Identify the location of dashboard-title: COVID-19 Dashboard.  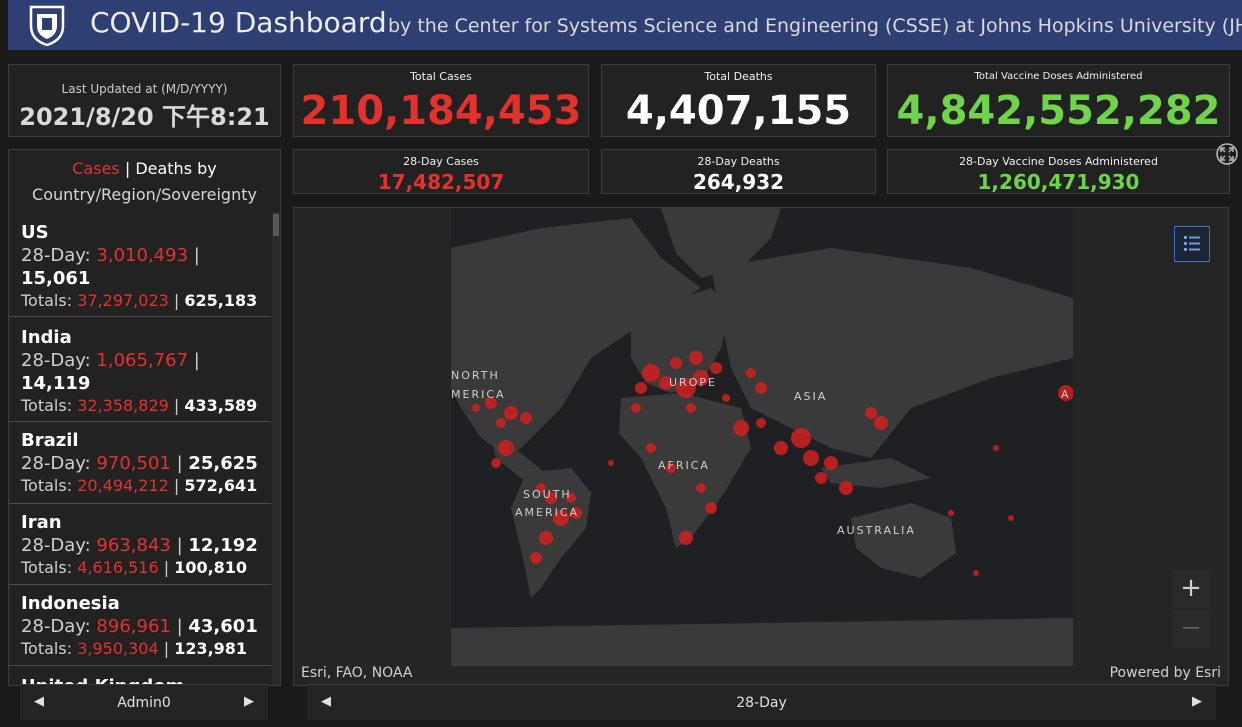
(238, 22).